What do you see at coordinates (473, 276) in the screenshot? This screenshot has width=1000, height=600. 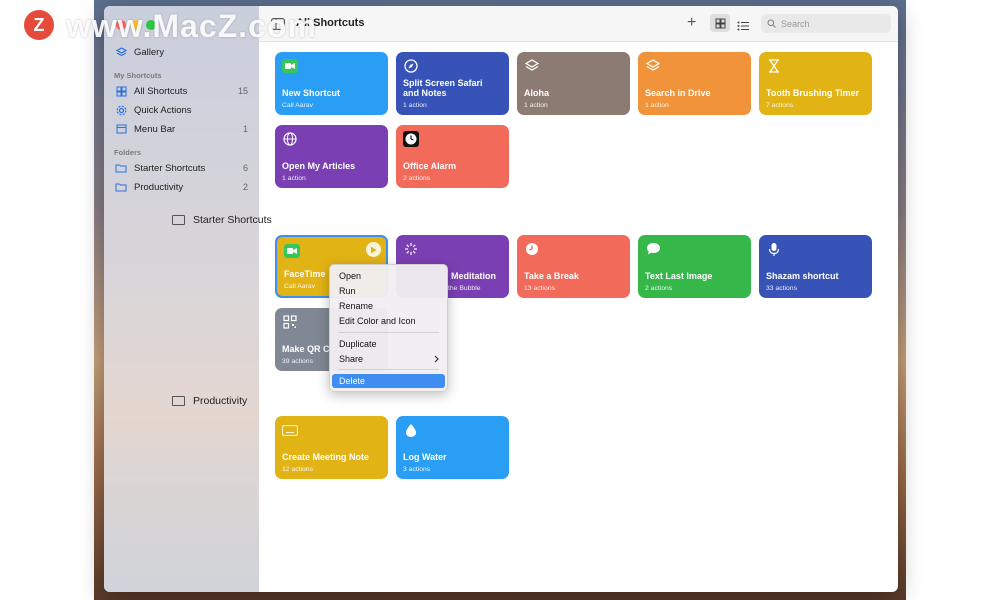 I see `tile-name: Meditation` at bounding box center [473, 276].